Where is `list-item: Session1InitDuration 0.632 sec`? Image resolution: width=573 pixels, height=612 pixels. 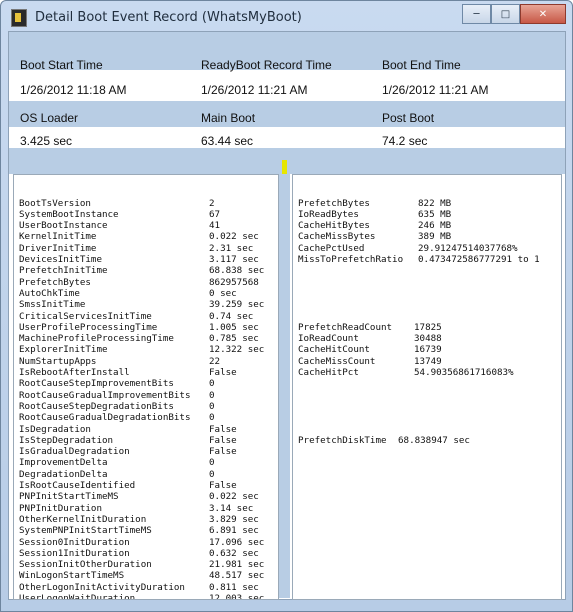
list-item: Session1InitDuration 0.632 sec is located at coordinates (146, 553).